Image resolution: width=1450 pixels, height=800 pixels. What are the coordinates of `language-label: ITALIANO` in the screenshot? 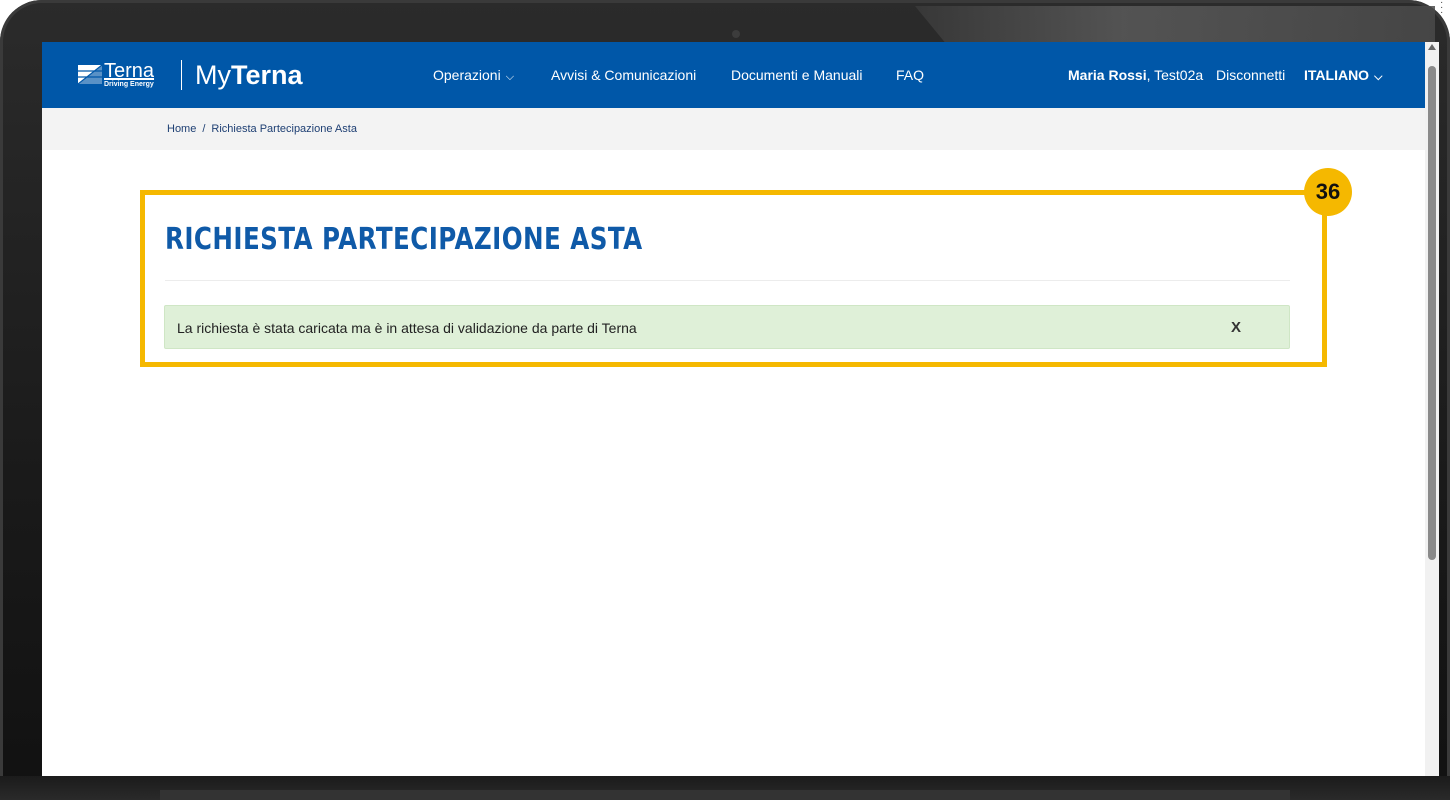 It's located at (1337, 75).